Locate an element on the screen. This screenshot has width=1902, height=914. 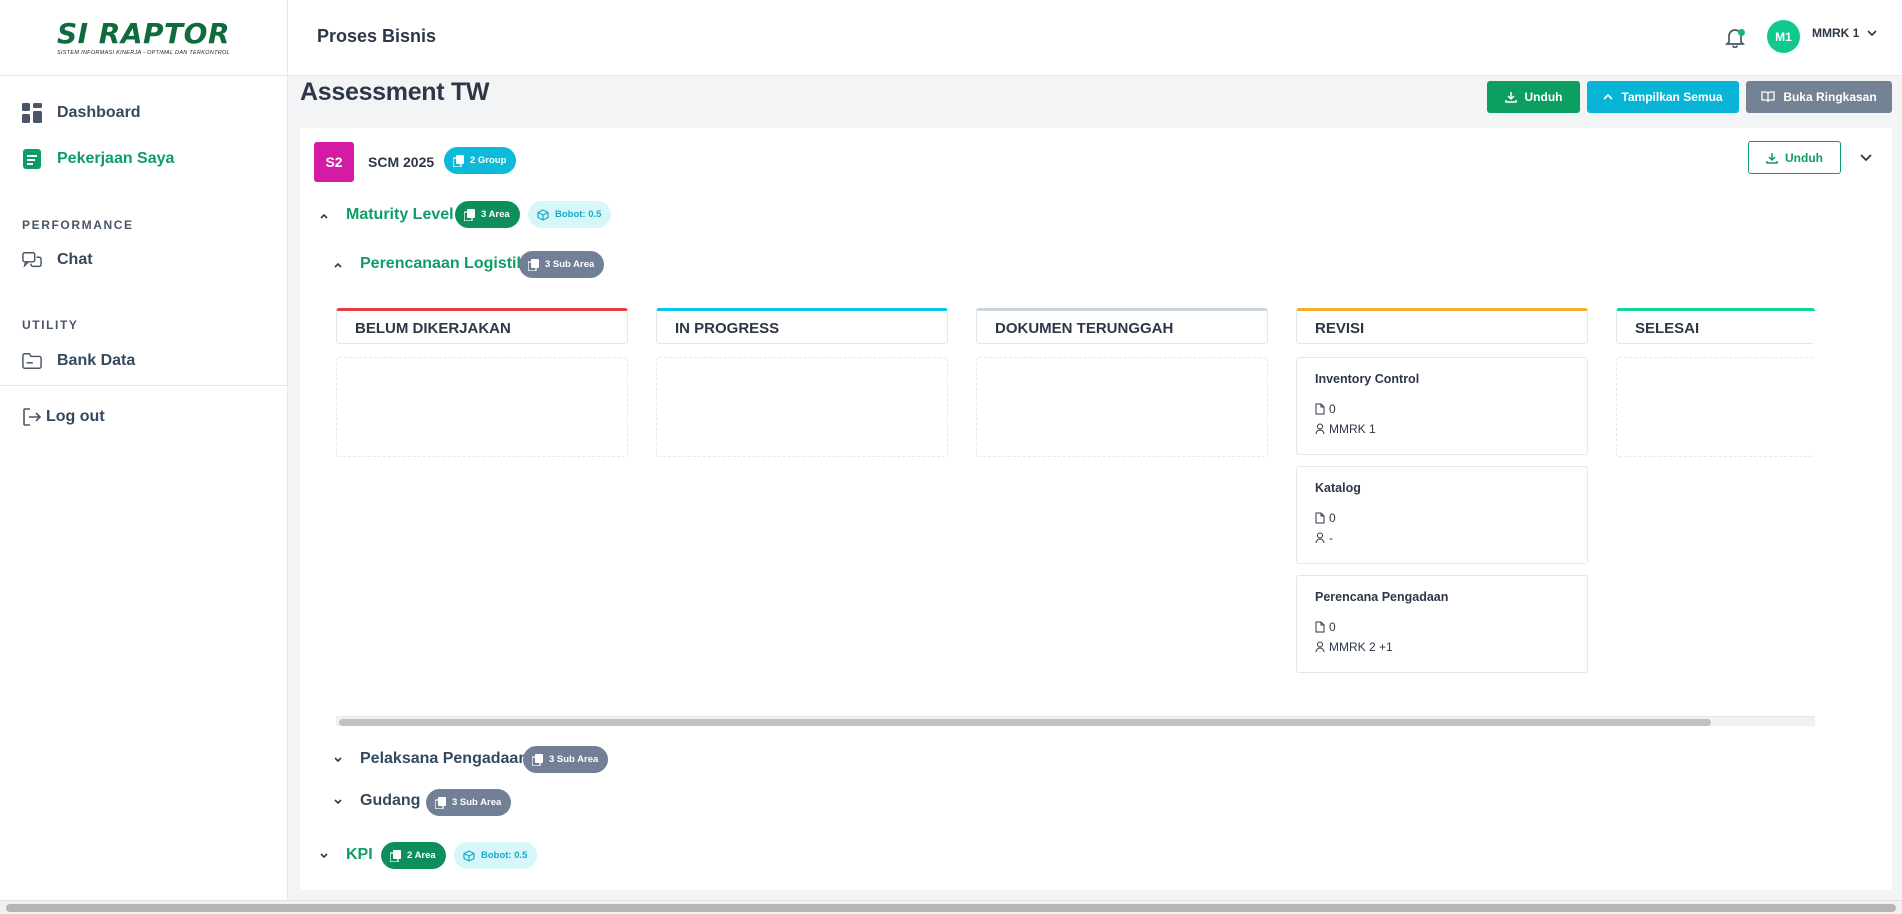
topbar: Proses Bisnis M1 MMRK 1 is located at coordinates (1095, 38).